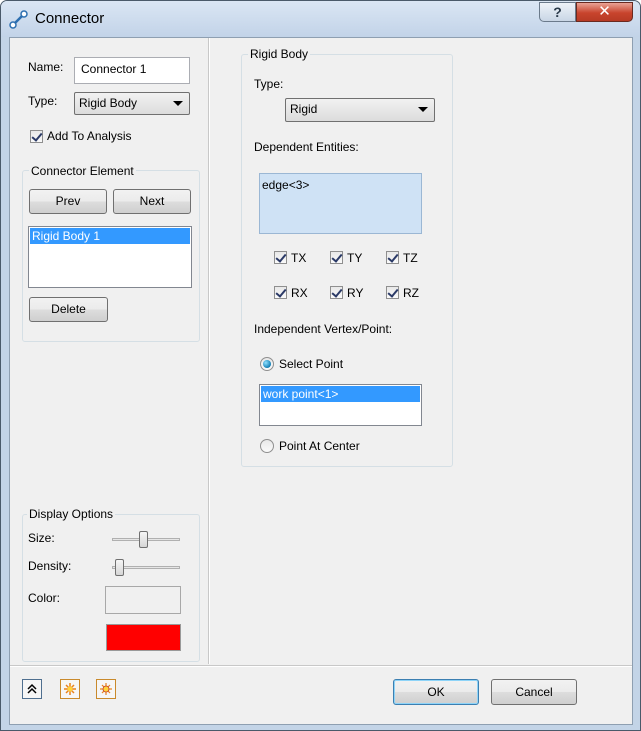  Describe the element at coordinates (285, 185) in the screenshot. I see `list-item: edge<3>` at that location.